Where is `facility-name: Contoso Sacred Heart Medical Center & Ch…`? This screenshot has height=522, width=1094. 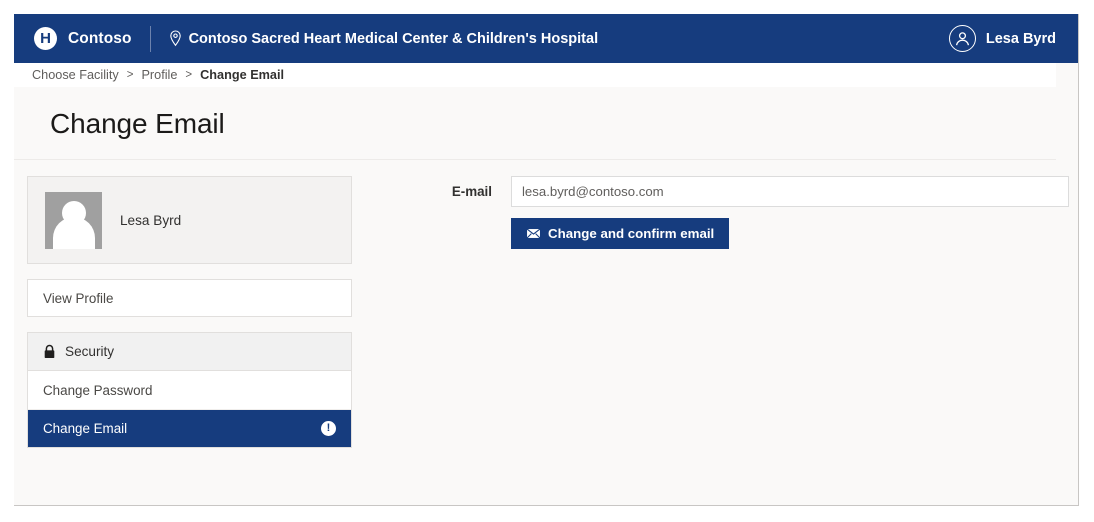
facility-name: Contoso Sacred Heart Medical Center & Ch… is located at coordinates (393, 38).